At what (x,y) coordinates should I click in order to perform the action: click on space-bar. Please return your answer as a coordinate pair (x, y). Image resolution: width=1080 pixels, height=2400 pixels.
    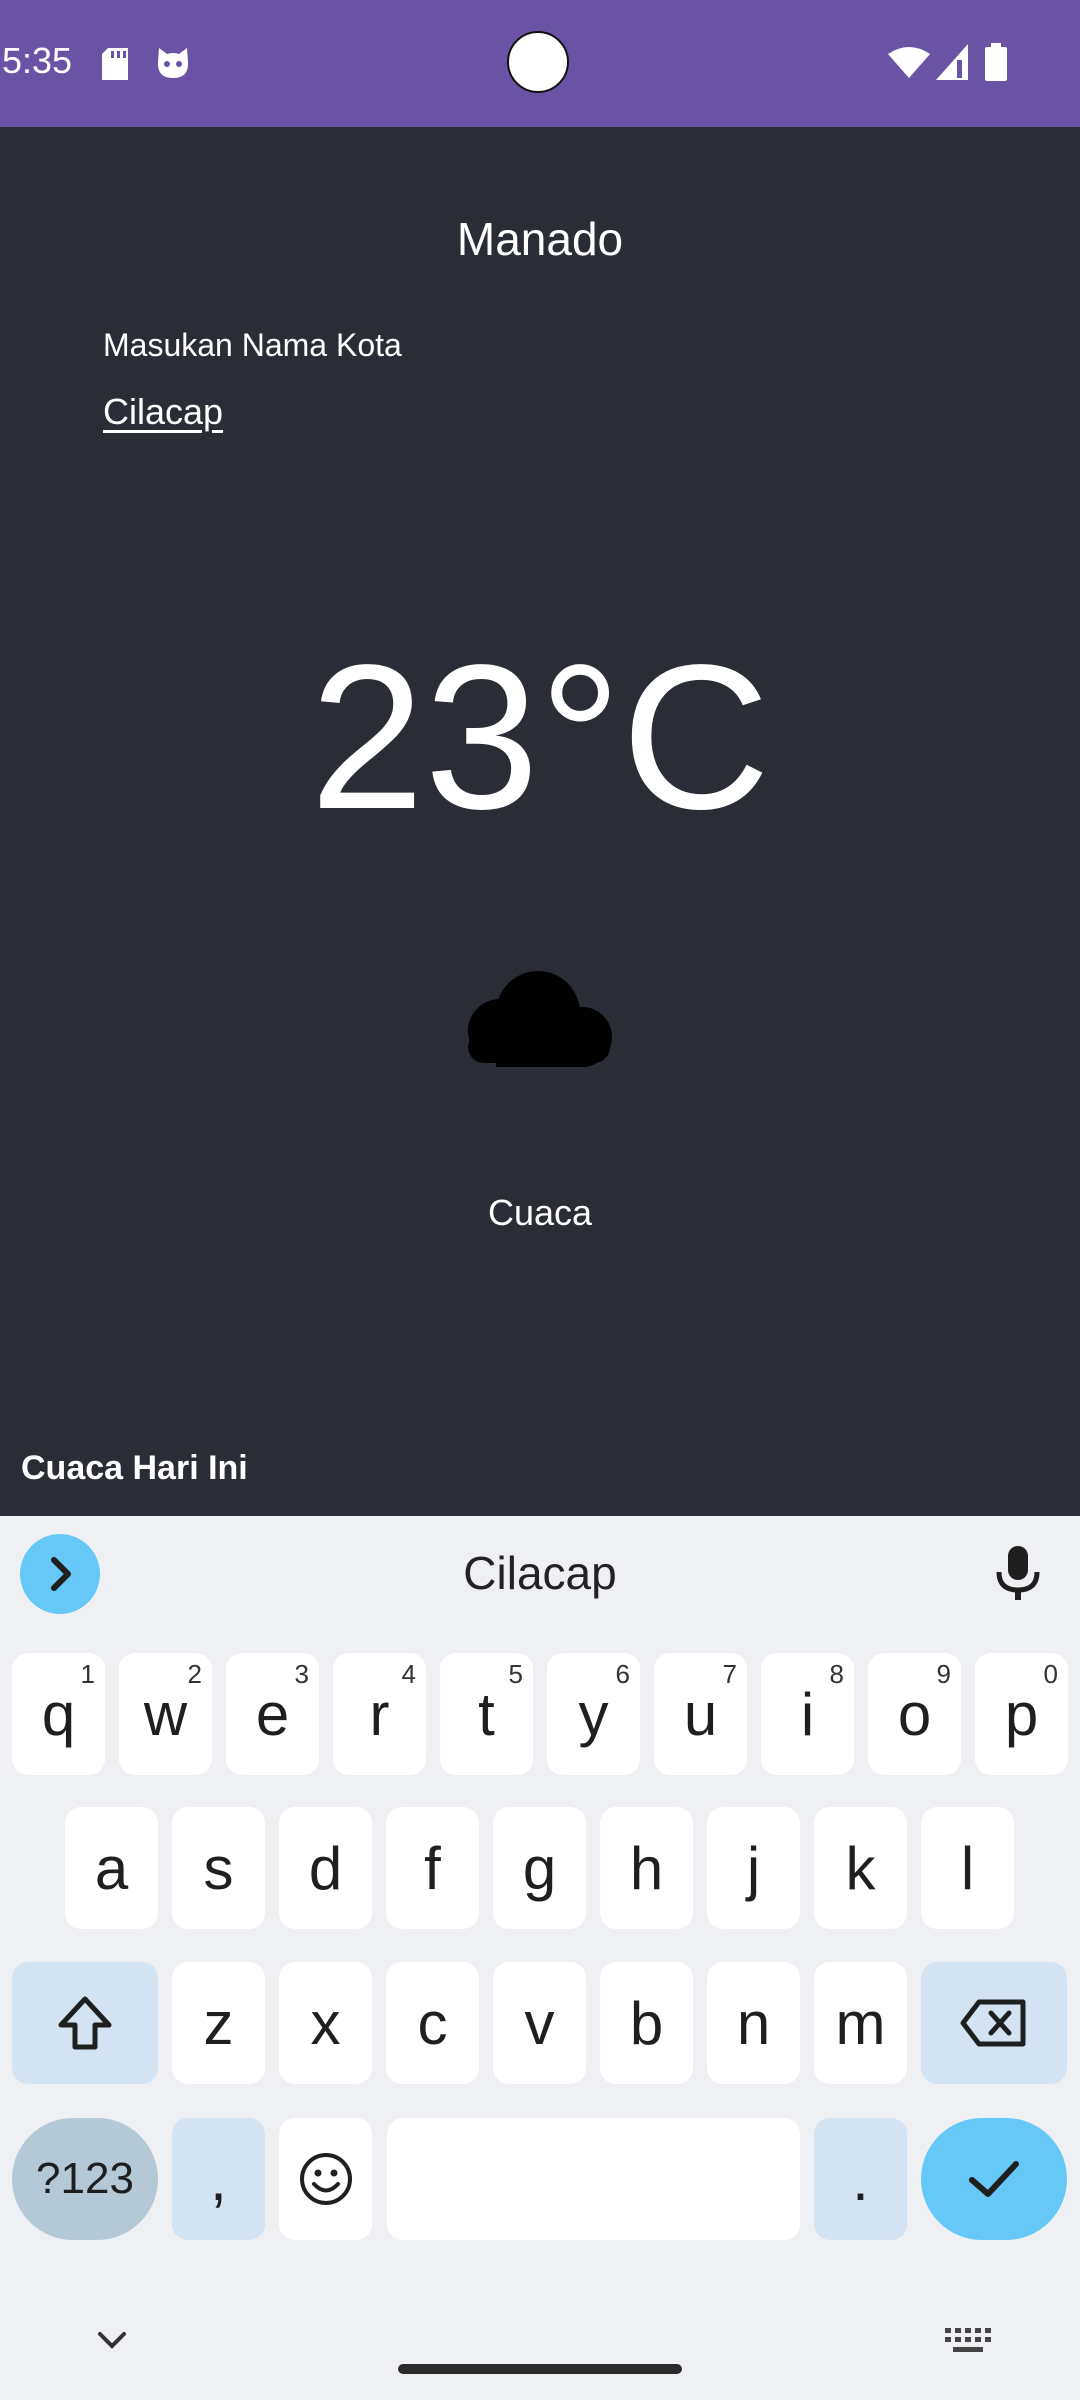
    Looking at the image, I should click on (593, 2179).